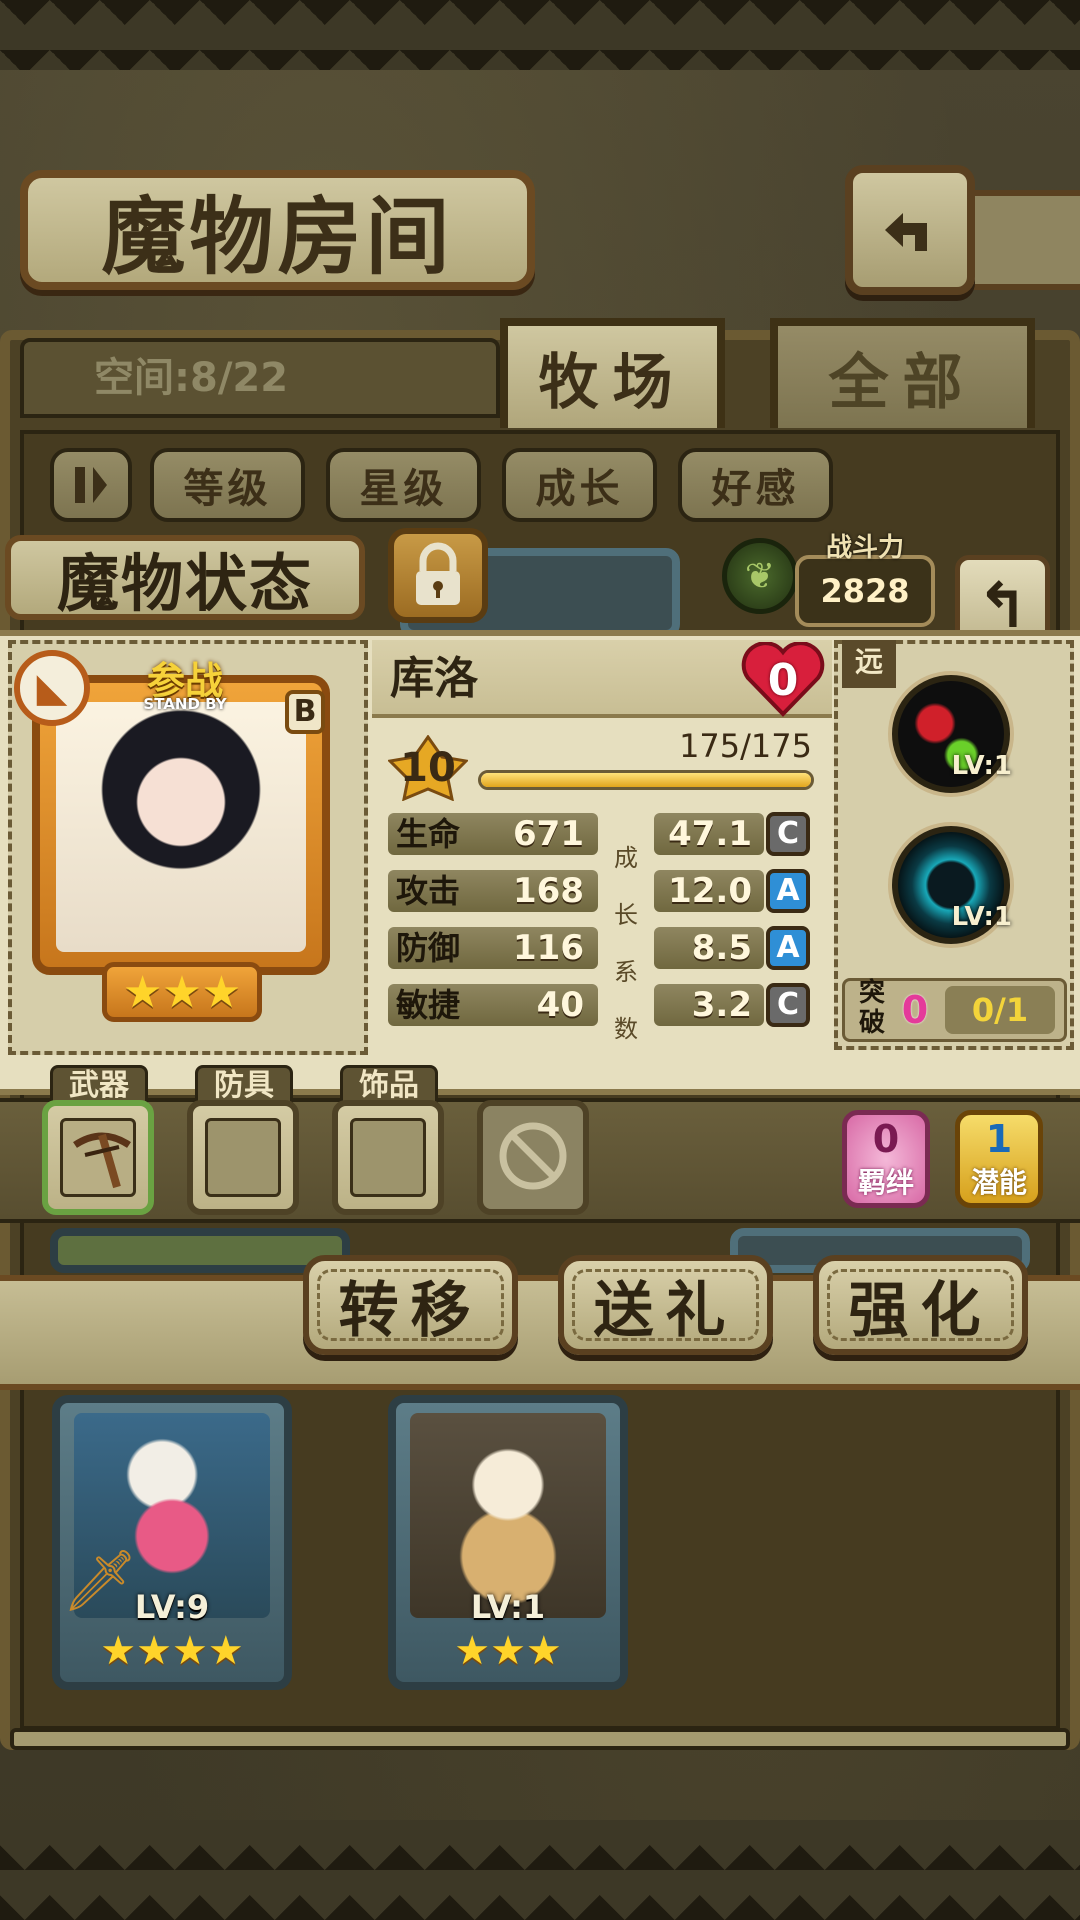 This screenshot has width=1080, height=1920. What do you see at coordinates (981, 766) in the screenshot?
I see `skill-1-level: LV:1` at bounding box center [981, 766].